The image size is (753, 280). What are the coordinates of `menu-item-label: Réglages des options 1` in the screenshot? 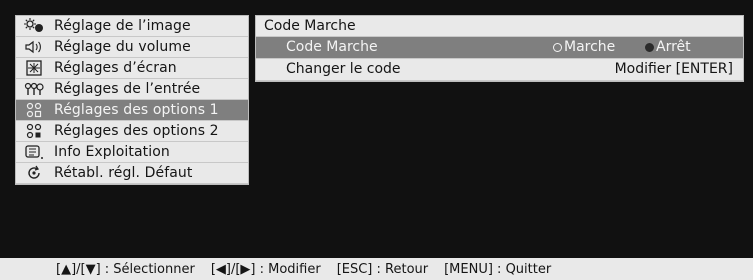 It's located at (136, 110).